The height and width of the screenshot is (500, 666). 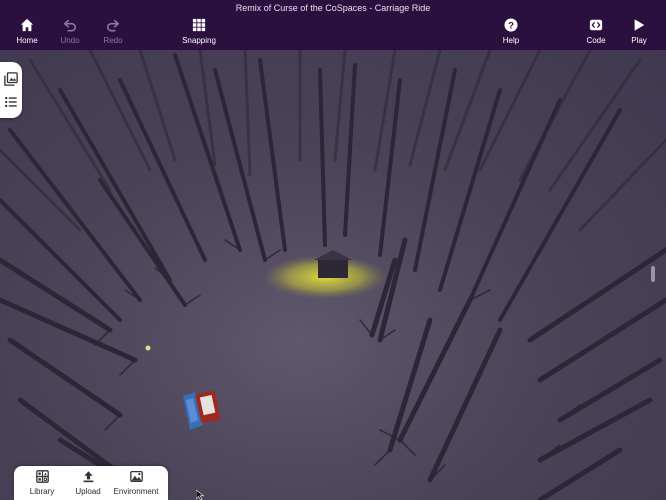 What do you see at coordinates (136, 485) in the screenshot?
I see `environment-button: Environment` at bounding box center [136, 485].